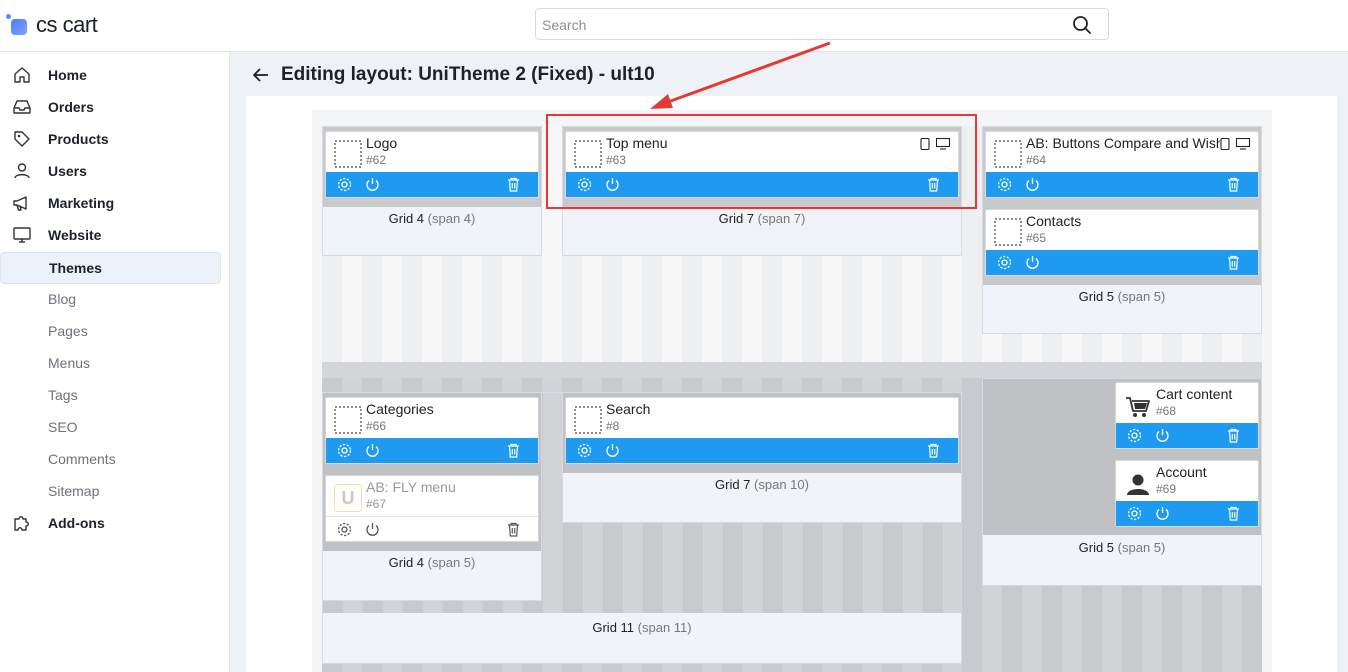  What do you see at coordinates (115, 395) in the screenshot?
I see `sidebar-item-tags: Tags` at bounding box center [115, 395].